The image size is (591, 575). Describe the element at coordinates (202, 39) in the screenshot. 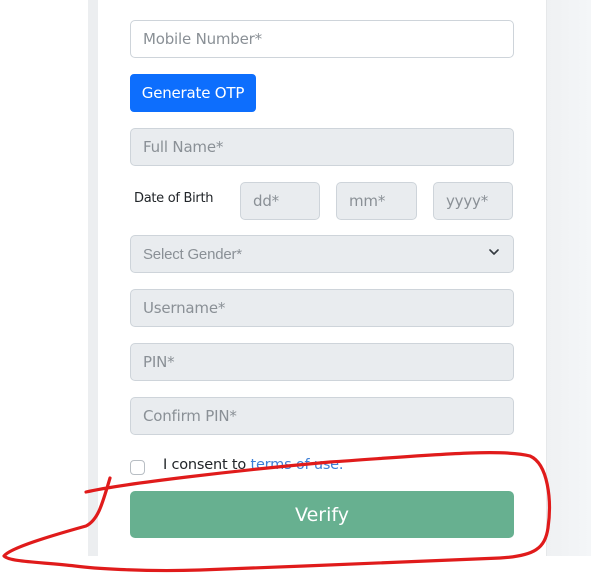

I see `mobile-number-placeholder: Mobile Number*` at that location.